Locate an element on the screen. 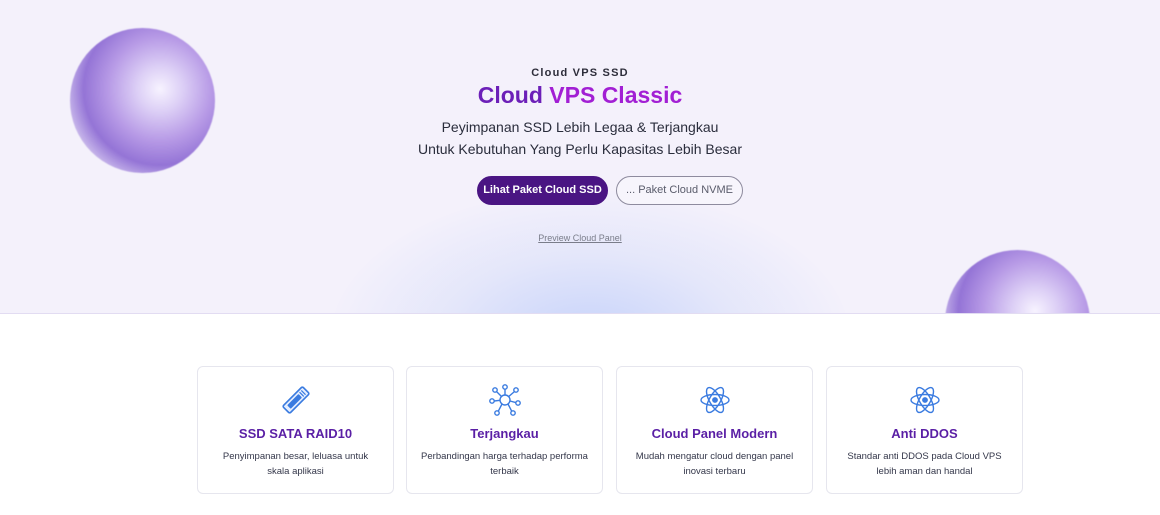 The height and width of the screenshot is (515, 1160). decorative-orb-right is located at coordinates (1017, 281).